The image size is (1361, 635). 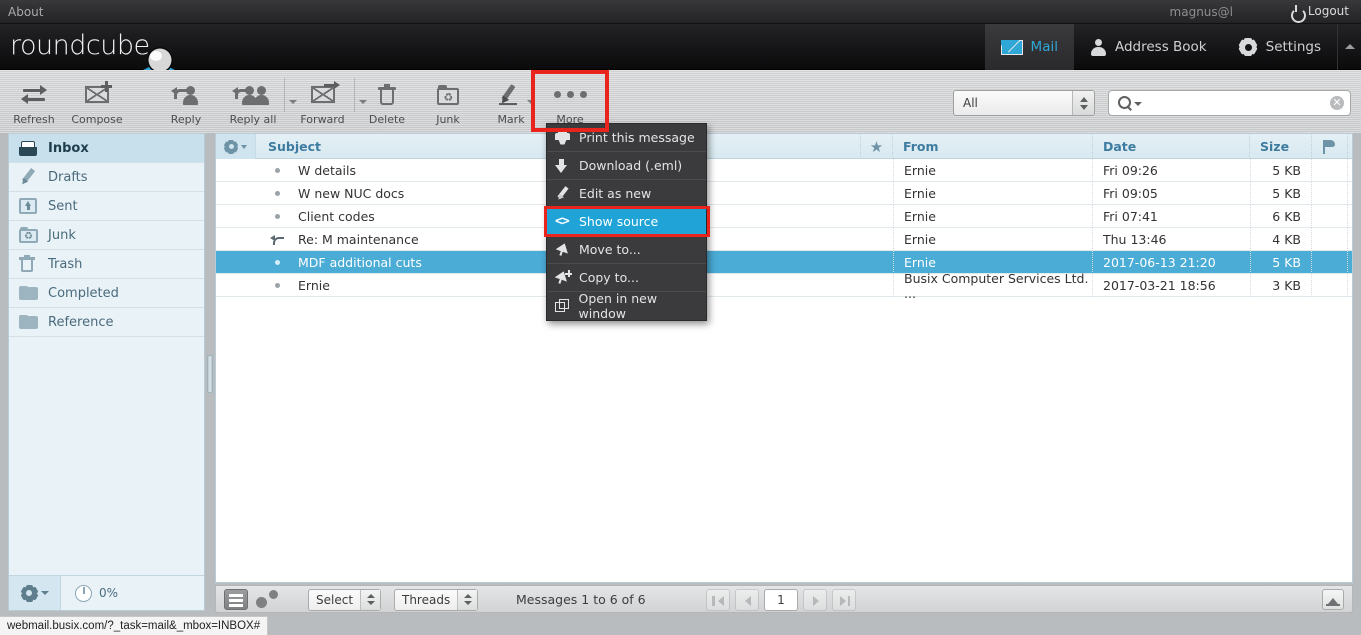 What do you see at coordinates (1349, 47) in the screenshot?
I see `taskbar-collapse-button` at bounding box center [1349, 47].